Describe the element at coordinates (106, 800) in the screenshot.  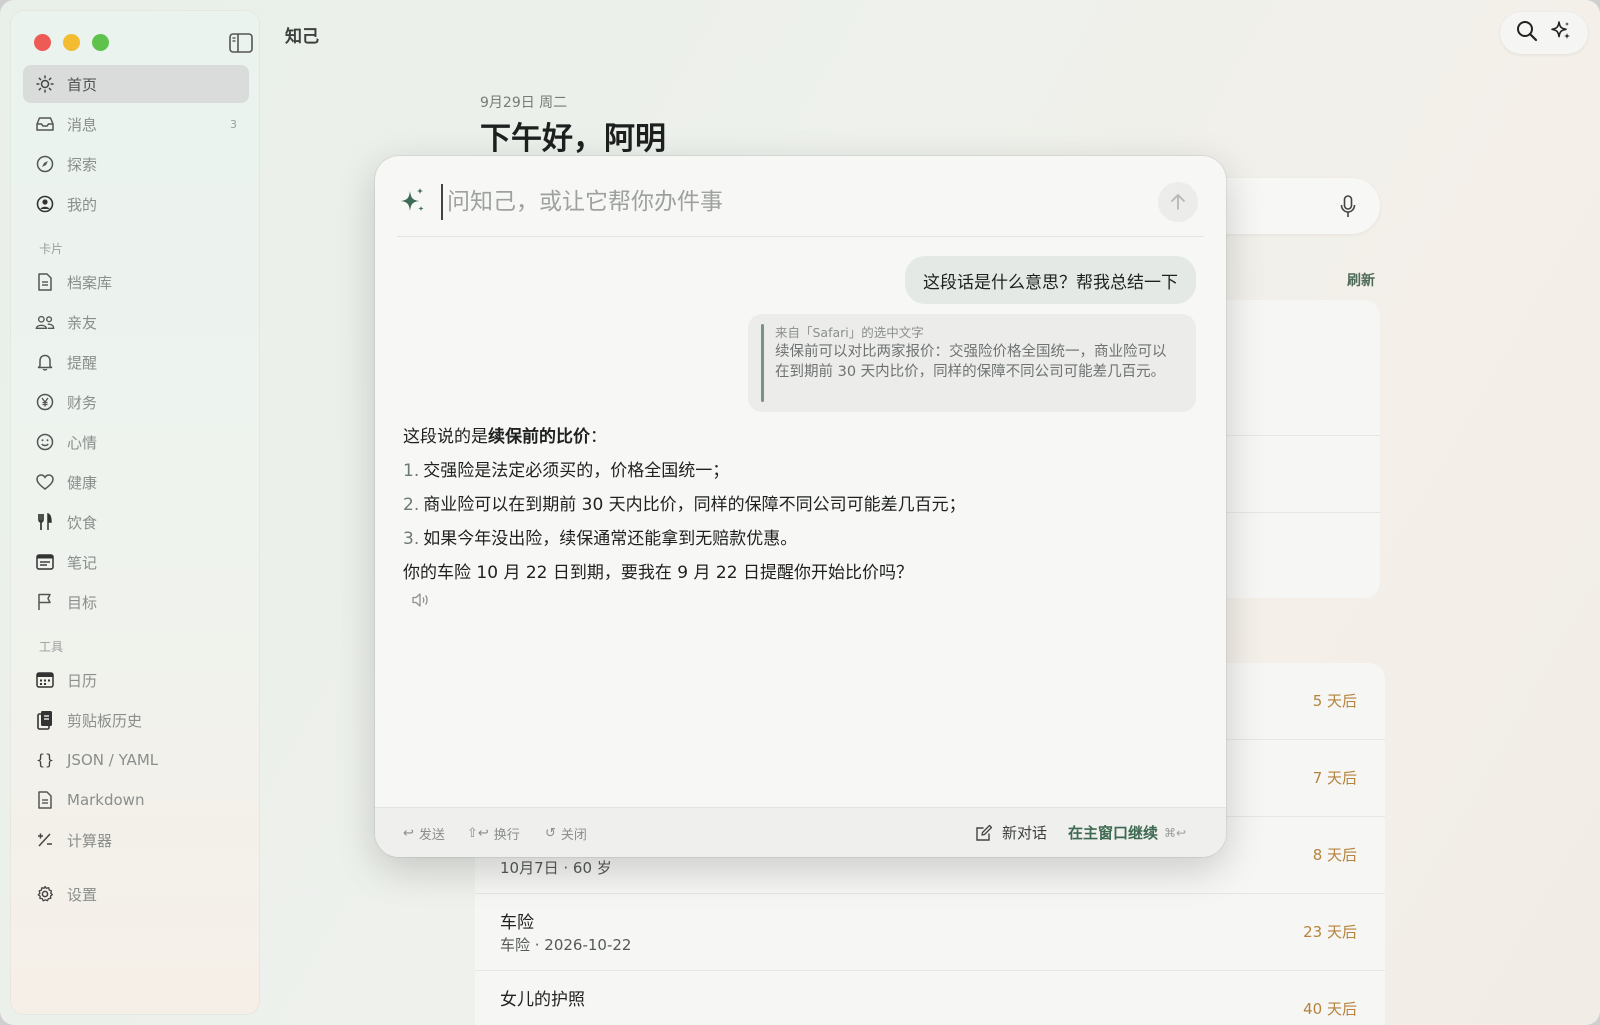
I see `sidebar-item-label: Markdown` at that location.